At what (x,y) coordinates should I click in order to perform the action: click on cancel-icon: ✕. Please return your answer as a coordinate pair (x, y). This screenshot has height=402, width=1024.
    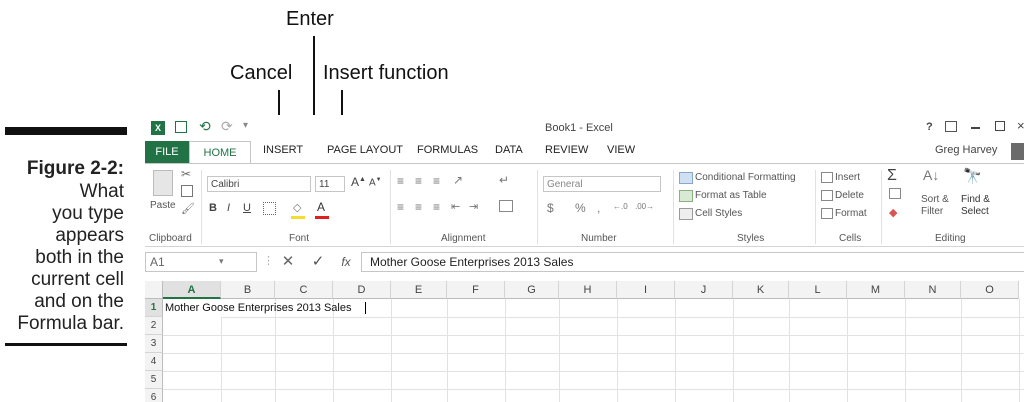
    Looking at the image, I should click on (288, 262).